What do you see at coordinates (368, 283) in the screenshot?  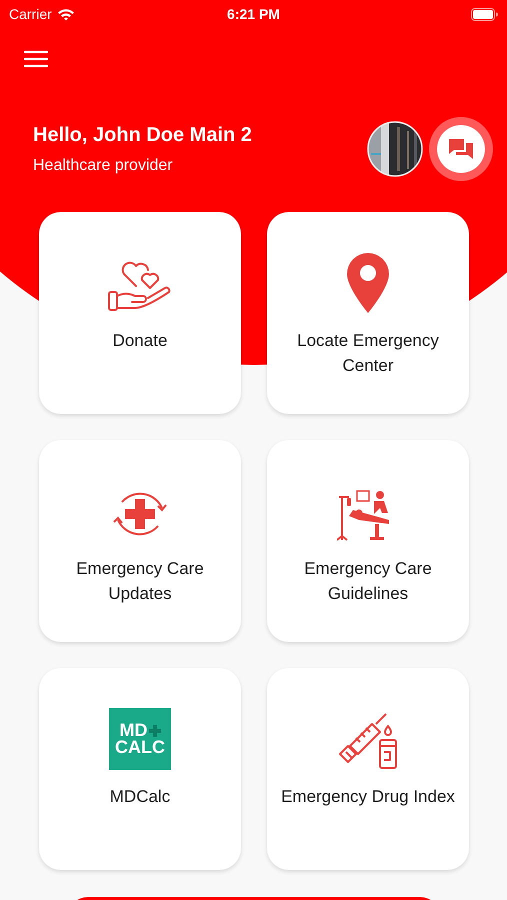 I see `location-pin-icon` at bounding box center [368, 283].